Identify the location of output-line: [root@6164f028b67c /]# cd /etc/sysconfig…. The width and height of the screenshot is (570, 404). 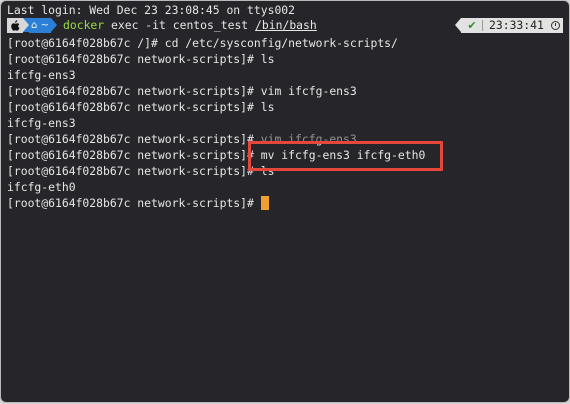
(202, 43).